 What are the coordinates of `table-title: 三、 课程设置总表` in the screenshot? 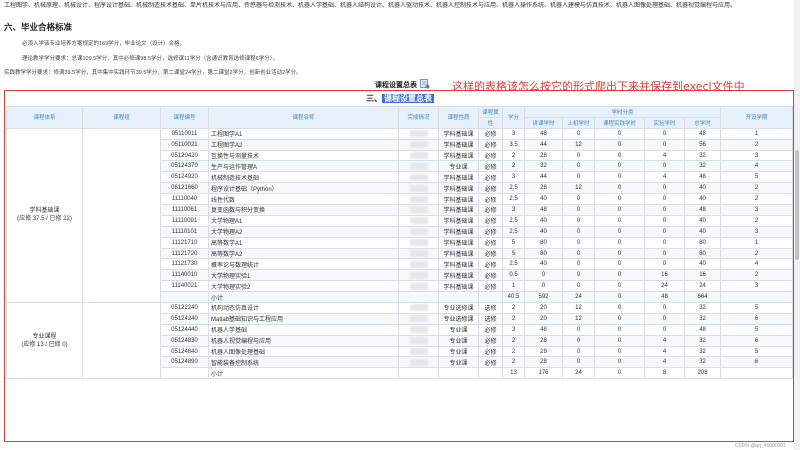 It's located at (400, 98).